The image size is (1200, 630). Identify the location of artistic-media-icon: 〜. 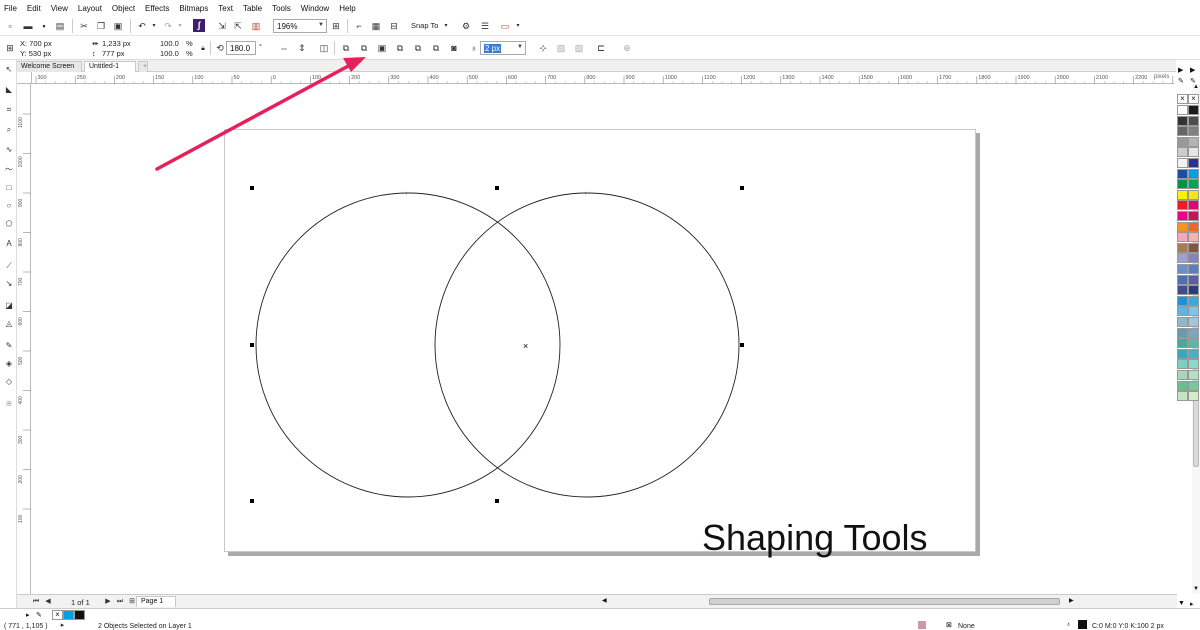
(9, 170).